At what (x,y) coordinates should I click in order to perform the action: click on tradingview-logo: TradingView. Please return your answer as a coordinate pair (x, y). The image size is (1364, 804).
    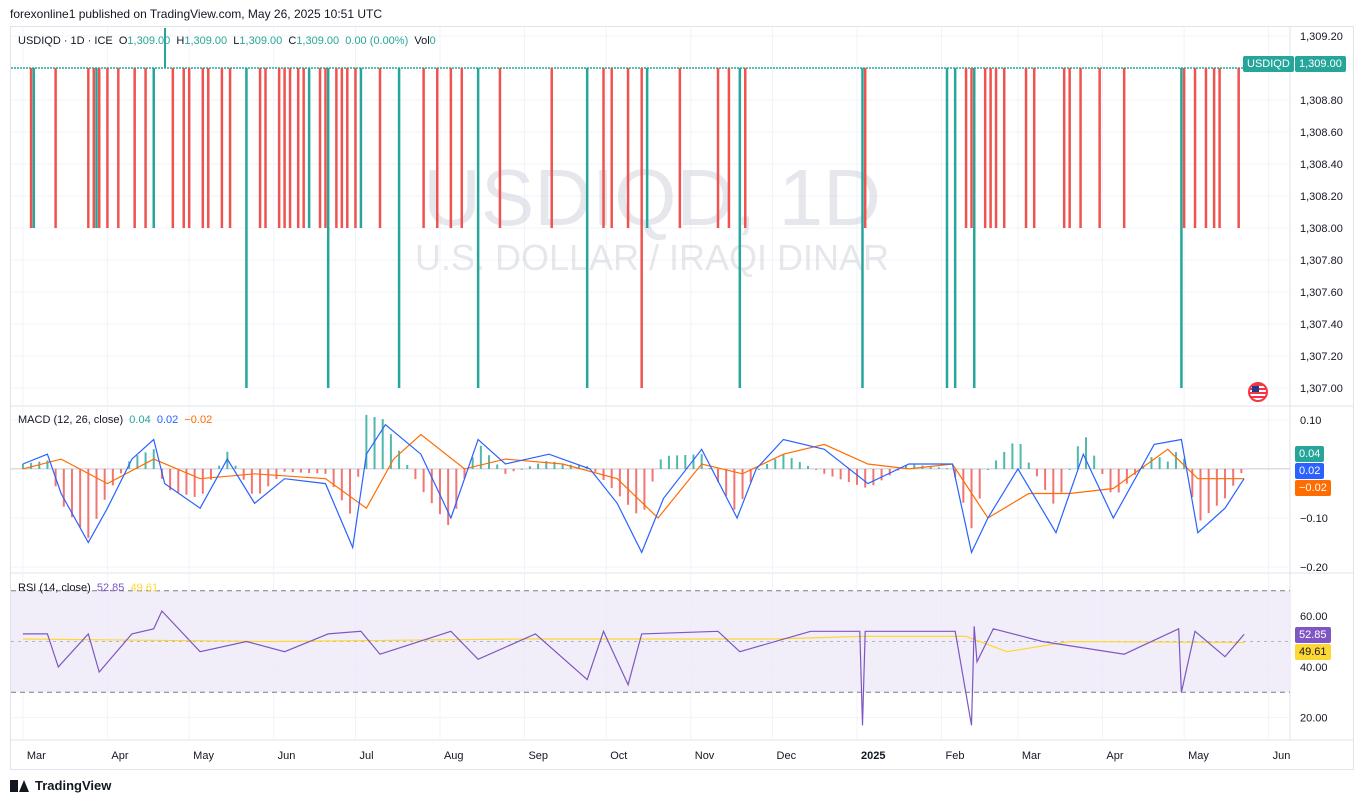
    Looking at the image, I should click on (60, 785).